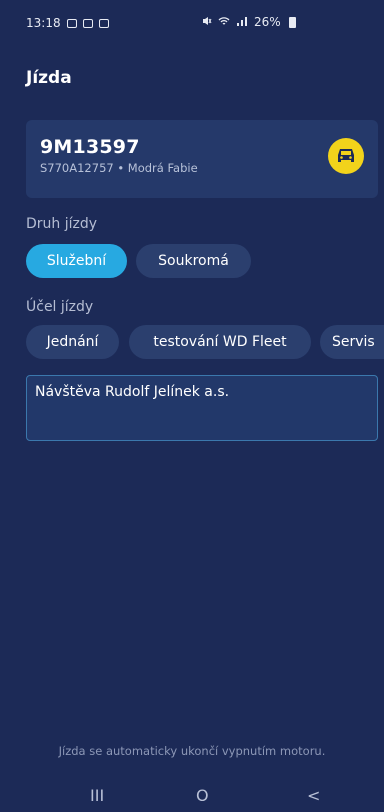 The image size is (384, 812). What do you see at coordinates (103, 23) in the screenshot?
I see `gallery-icon` at bounding box center [103, 23].